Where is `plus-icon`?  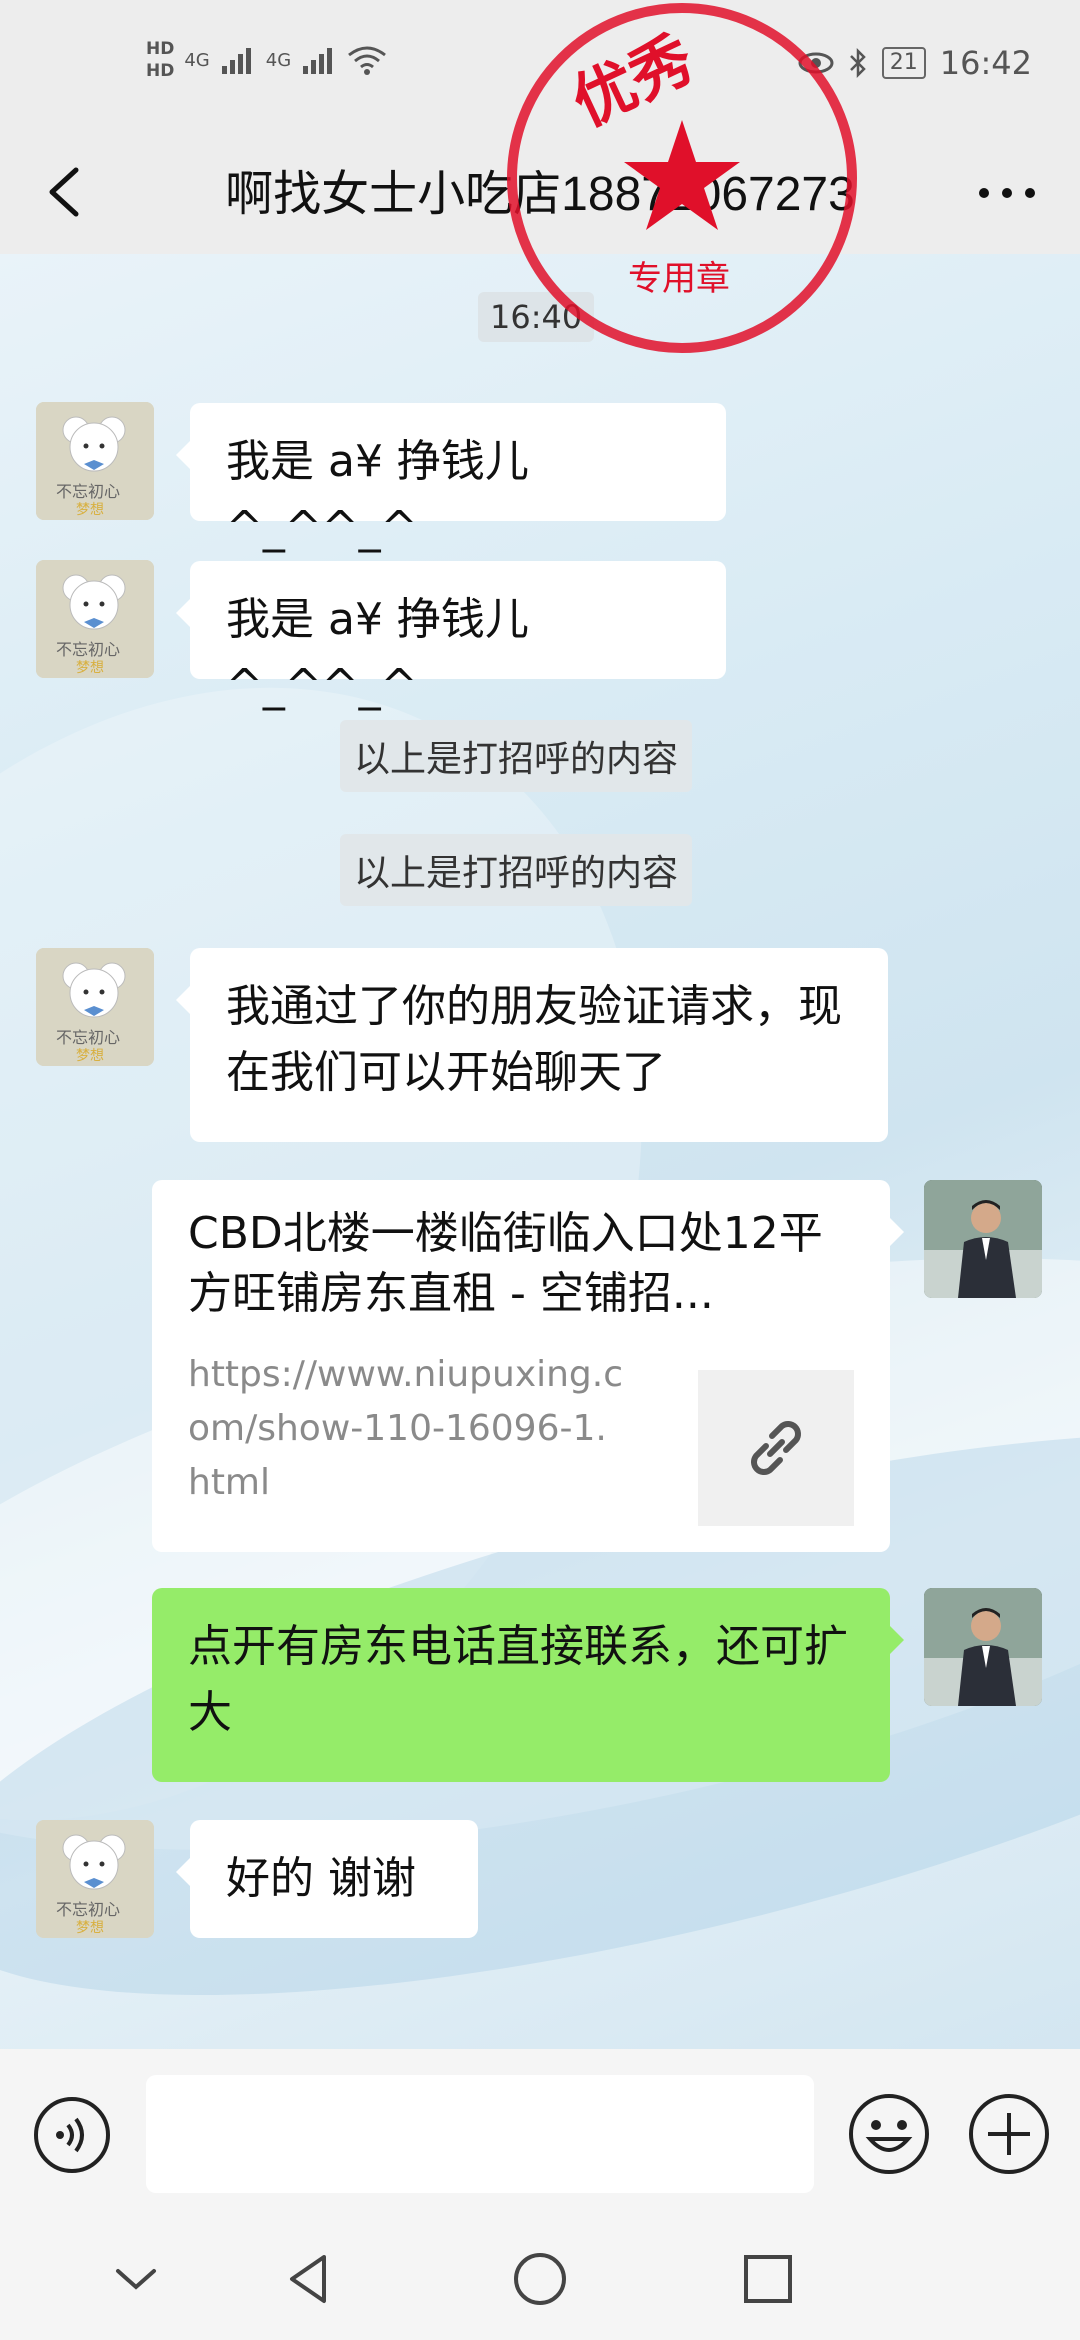
plus-icon is located at coordinates (1009, 2134).